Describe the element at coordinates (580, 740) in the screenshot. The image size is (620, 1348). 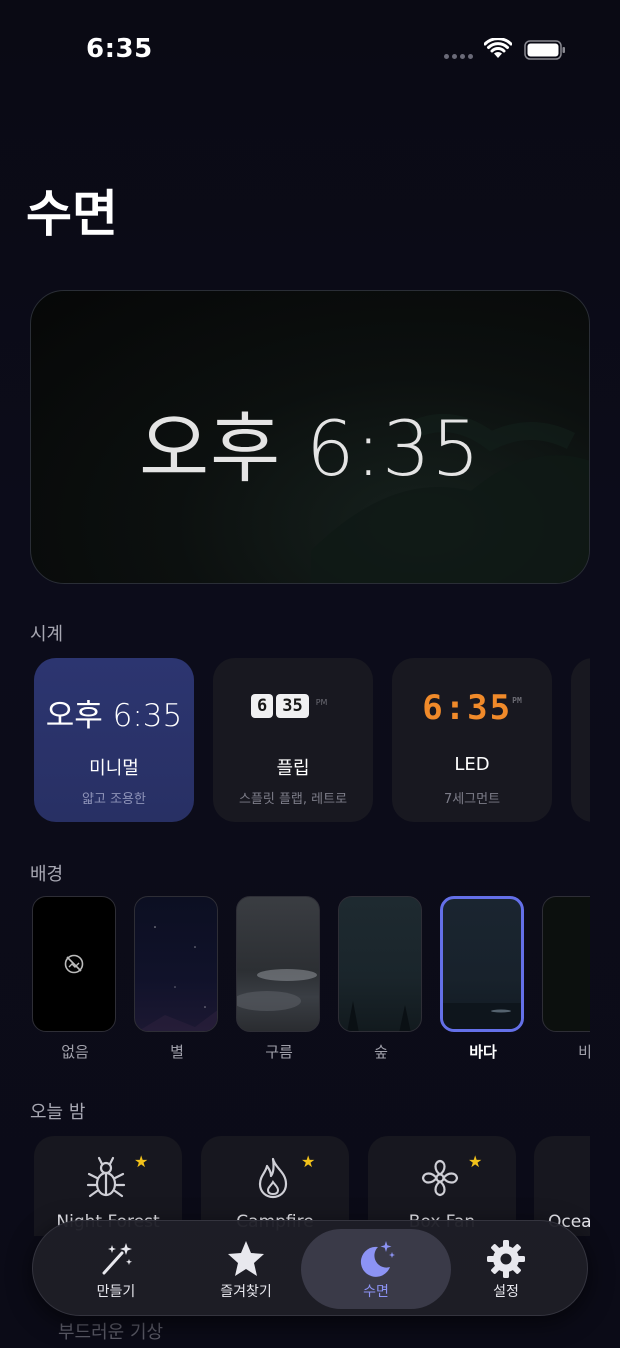
I see `clock-style-more` at that location.